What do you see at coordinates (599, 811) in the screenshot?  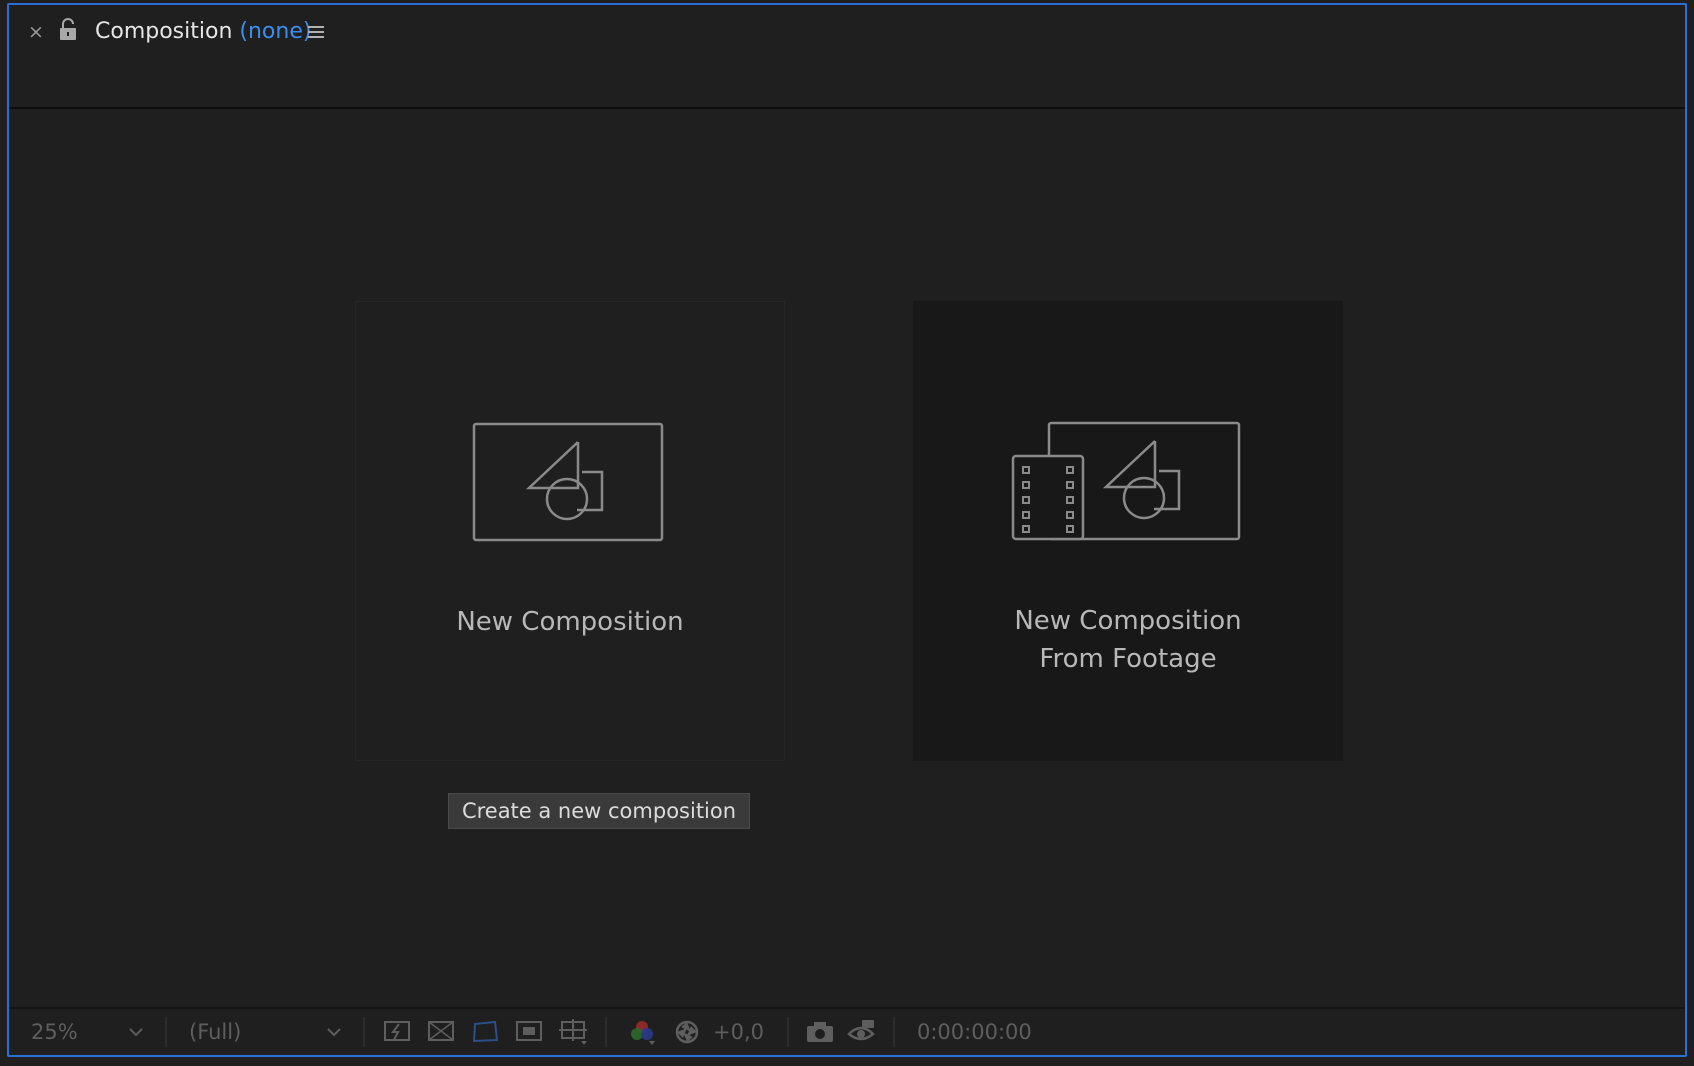 I see `tooltip: Create a new composition` at bounding box center [599, 811].